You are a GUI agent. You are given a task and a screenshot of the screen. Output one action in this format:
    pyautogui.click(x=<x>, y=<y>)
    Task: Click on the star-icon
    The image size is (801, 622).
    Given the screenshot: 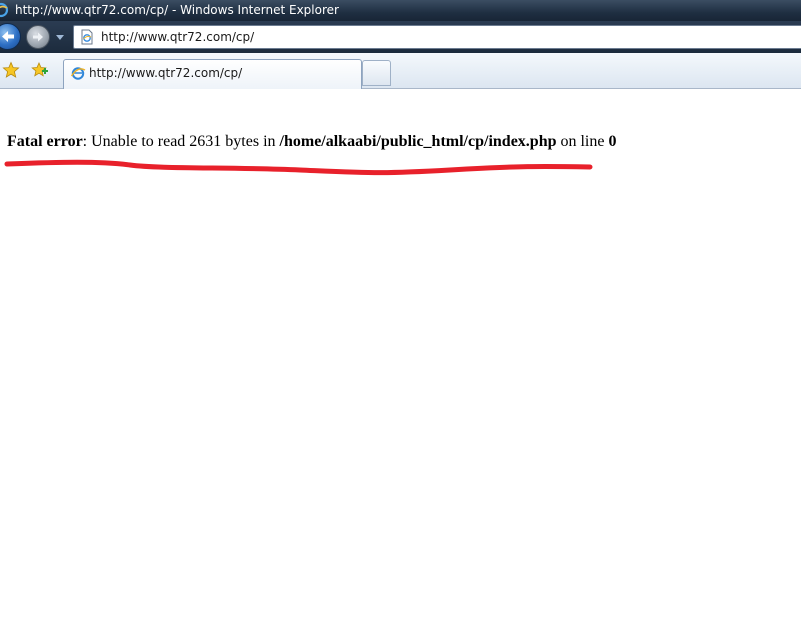 What is the action you would take?
    pyautogui.click(x=11, y=70)
    